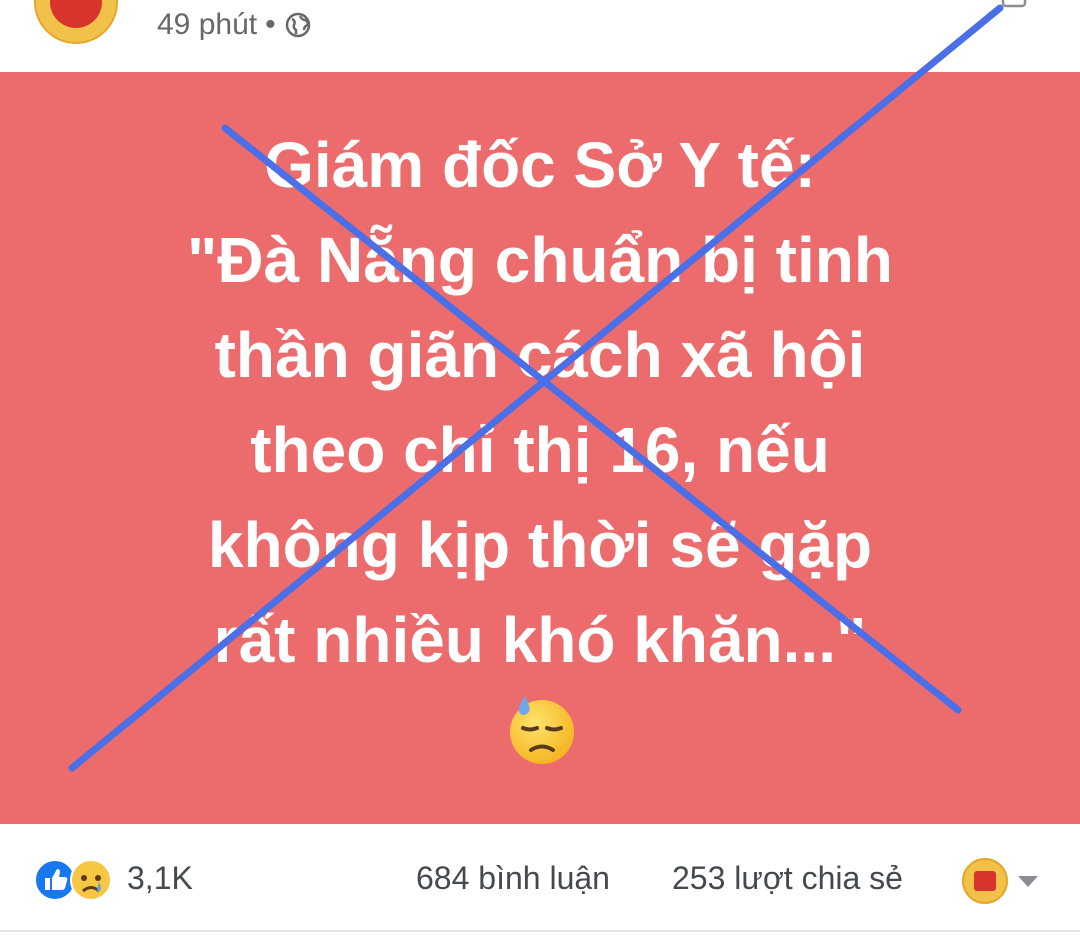 This screenshot has height=935, width=1080. Describe the element at coordinates (540, 165) in the screenshot. I see `quote-line: Giám đốc Sở Y tế:` at that location.